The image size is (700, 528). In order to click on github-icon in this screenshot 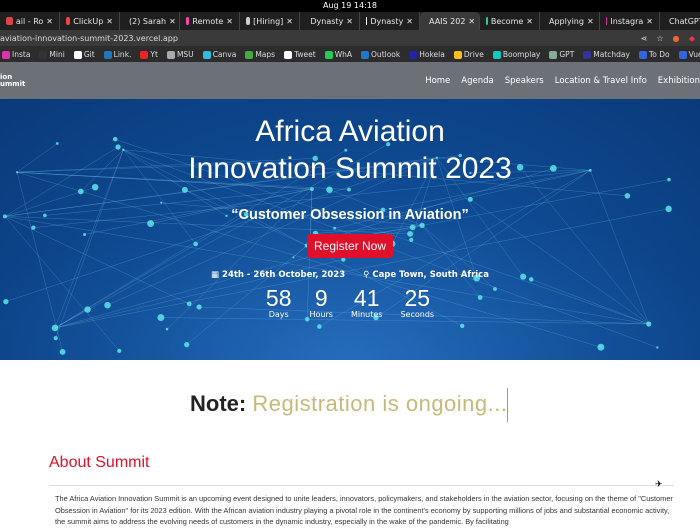, I will do `click(367, 21)`.